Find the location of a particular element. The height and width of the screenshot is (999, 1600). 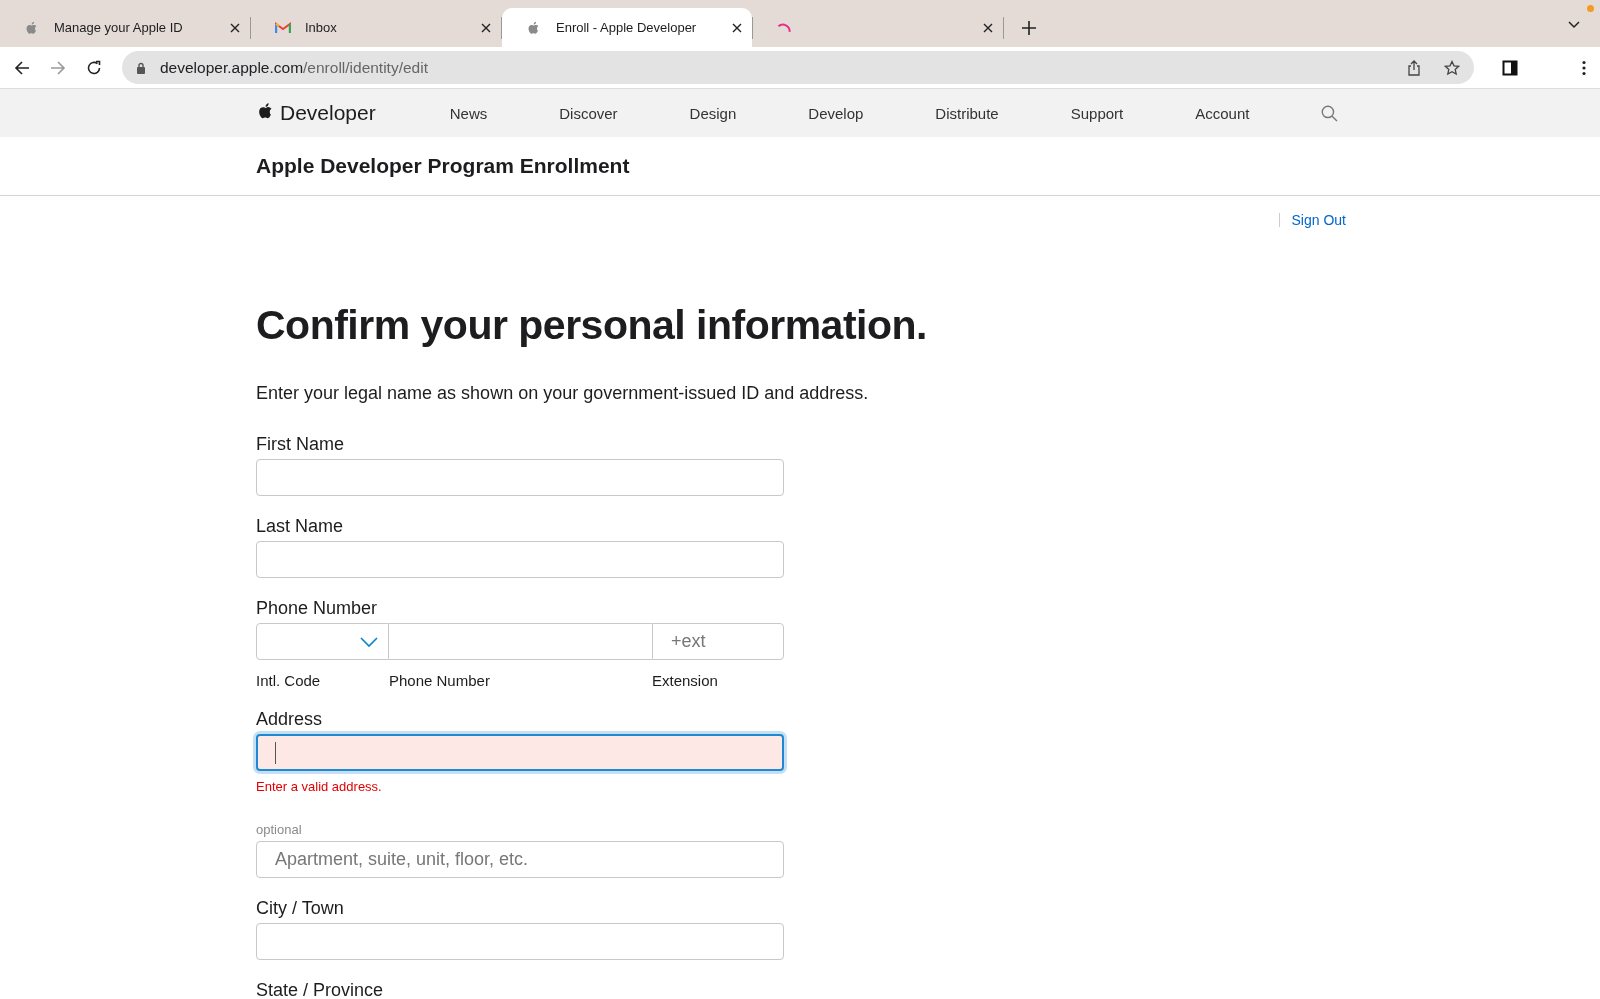

tab-title: Enroll - Apple Developer is located at coordinates (626, 27).